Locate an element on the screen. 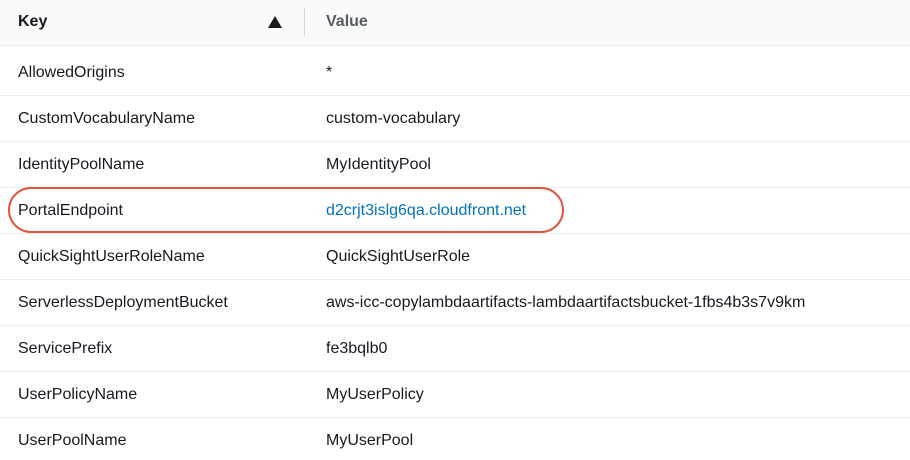 The width and height of the screenshot is (910, 460). table-row: CustomVocabularyName custom-vocabulary is located at coordinates (455, 119).